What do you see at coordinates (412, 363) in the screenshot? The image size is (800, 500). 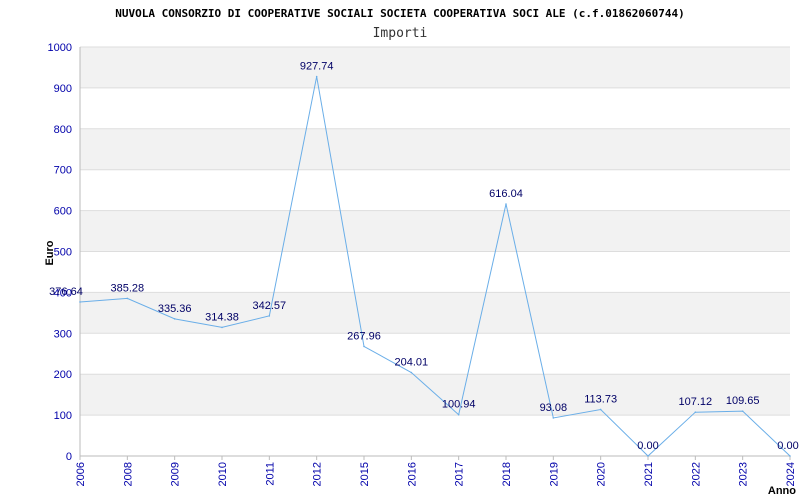 I see `data-label: 204.01` at bounding box center [412, 363].